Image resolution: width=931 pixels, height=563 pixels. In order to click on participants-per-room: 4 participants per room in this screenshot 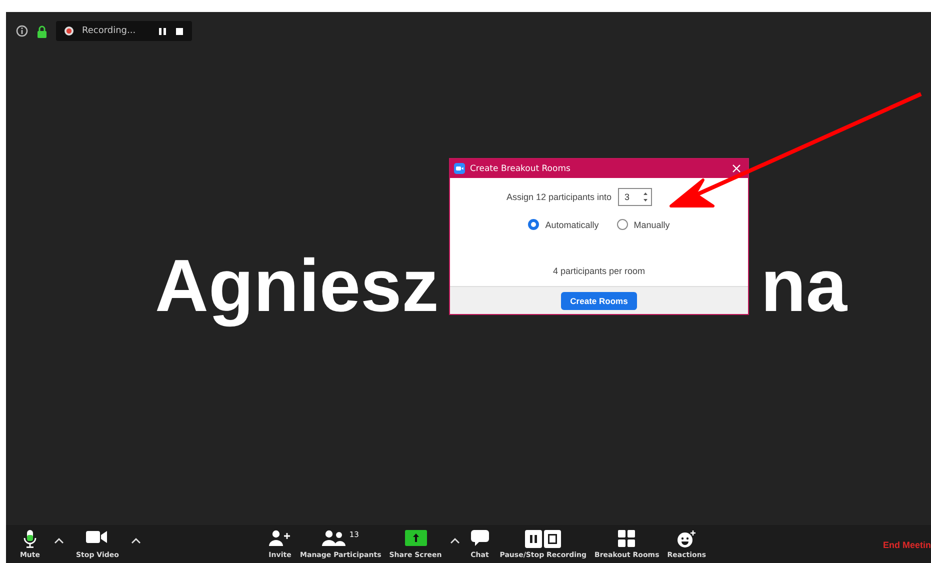, I will do `click(599, 271)`.